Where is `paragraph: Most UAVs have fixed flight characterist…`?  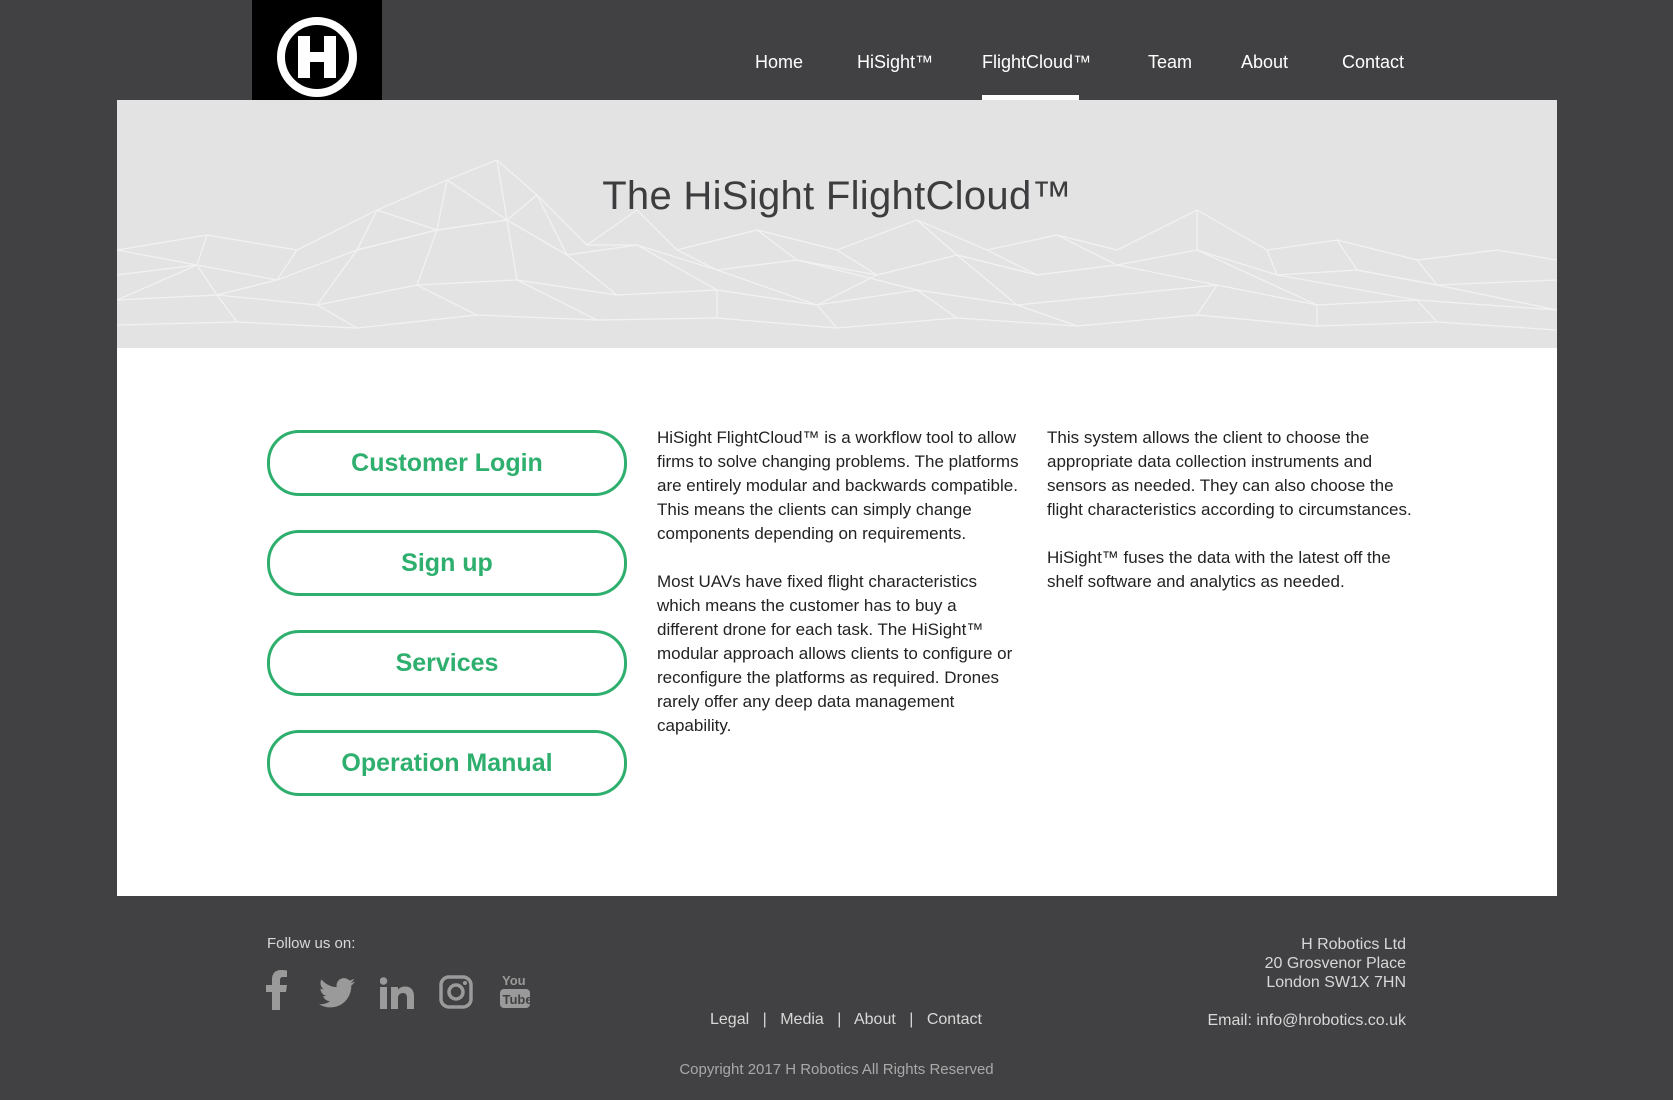 paragraph: Most UAVs have fixed flight characterist… is located at coordinates (835, 653).